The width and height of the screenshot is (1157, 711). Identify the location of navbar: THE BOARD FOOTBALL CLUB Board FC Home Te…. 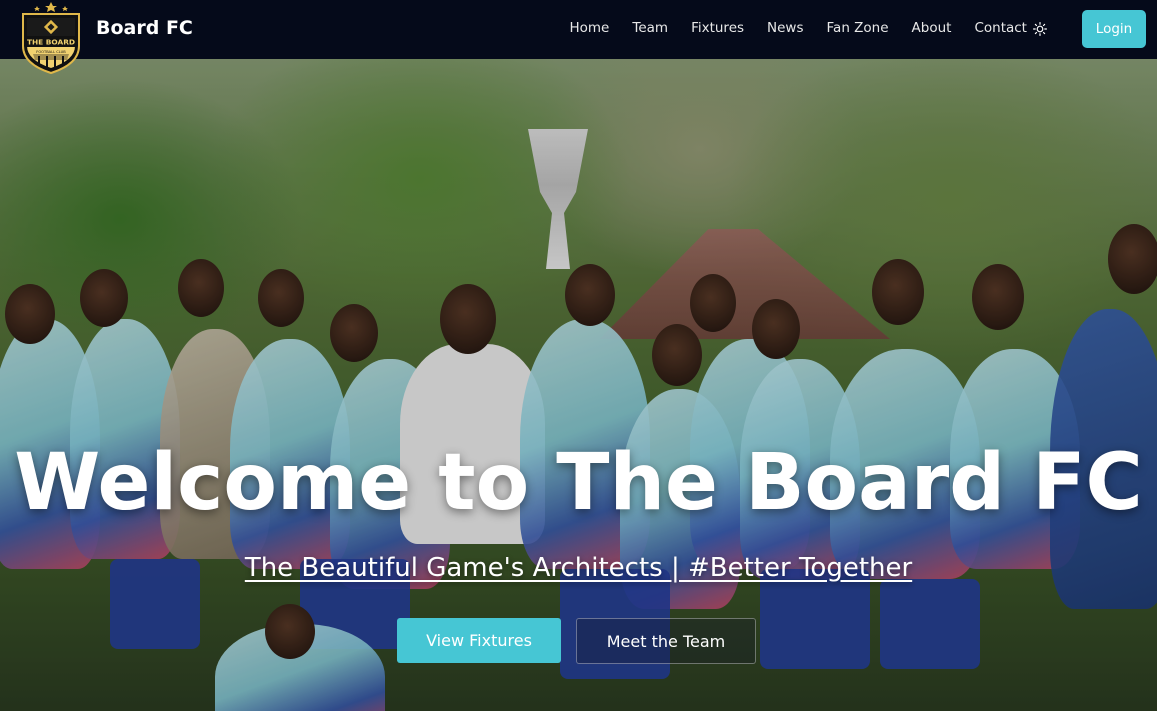
(578, 37).